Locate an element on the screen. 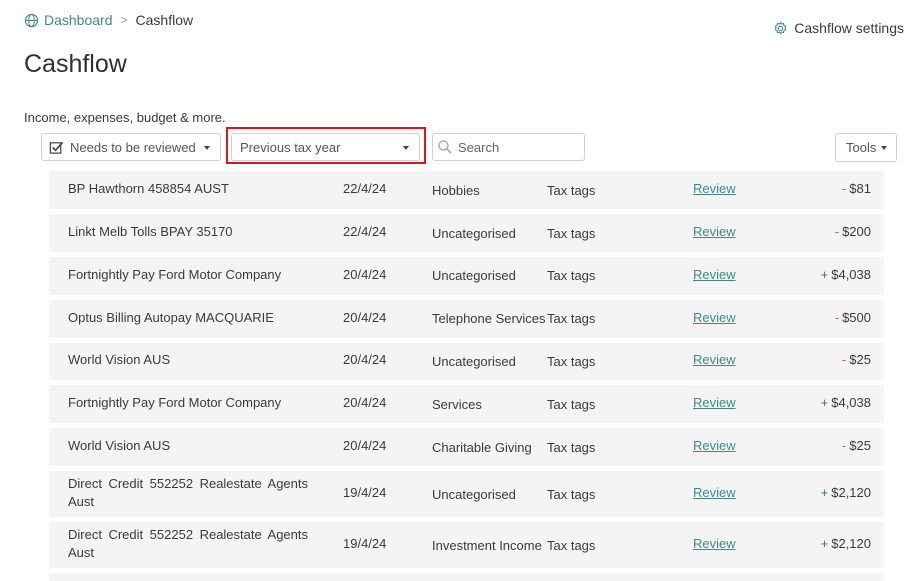 The image size is (922, 581). search-icon is located at coordinates (445, 147).